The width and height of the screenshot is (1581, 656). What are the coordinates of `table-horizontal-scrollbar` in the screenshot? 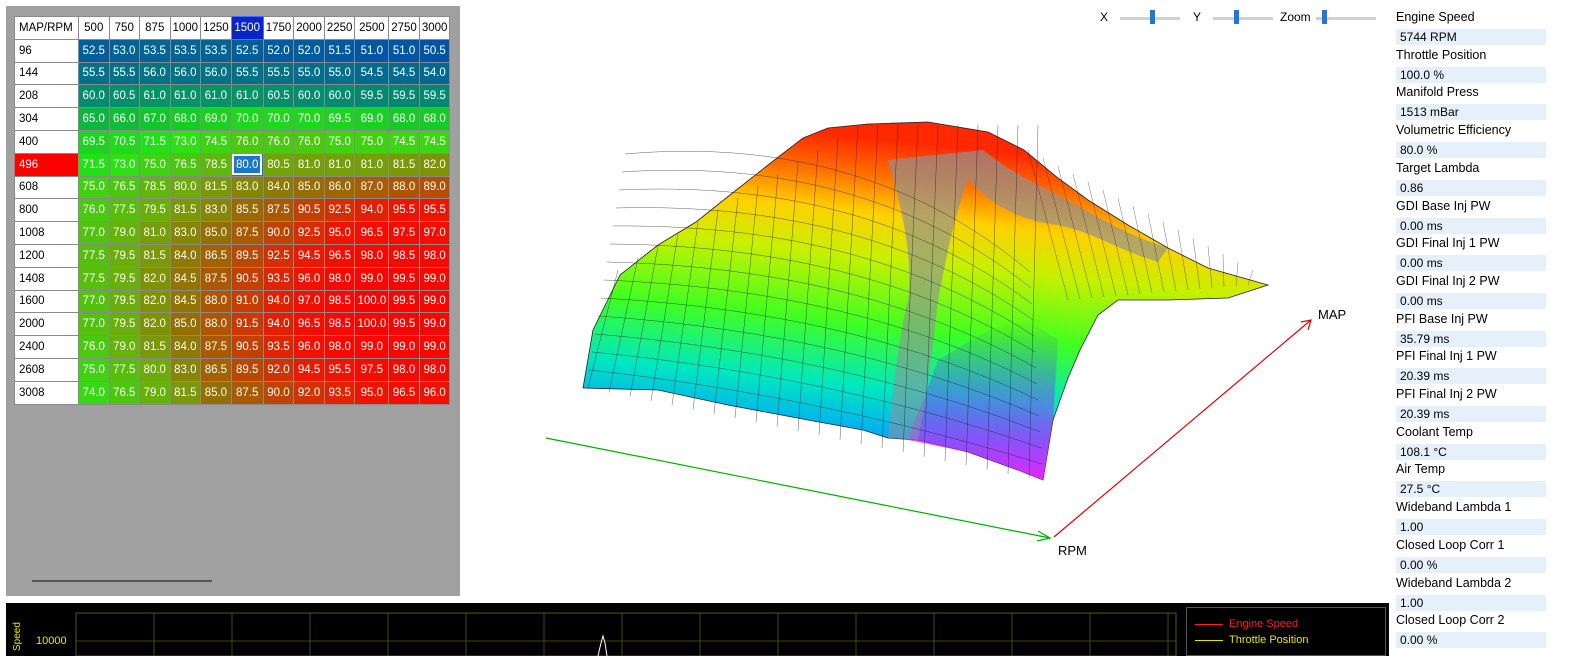 It's located at (122, 581).